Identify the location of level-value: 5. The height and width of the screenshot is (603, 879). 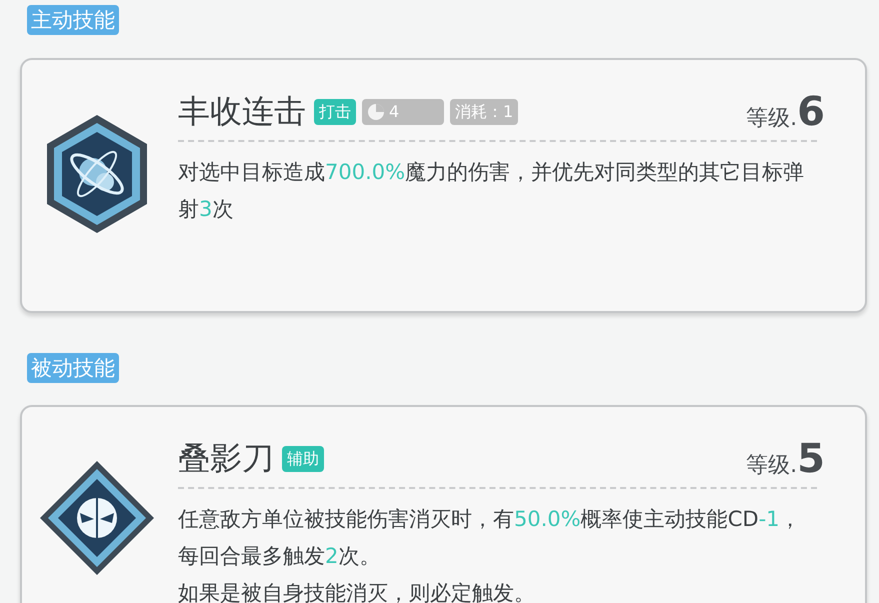
(811, 459).